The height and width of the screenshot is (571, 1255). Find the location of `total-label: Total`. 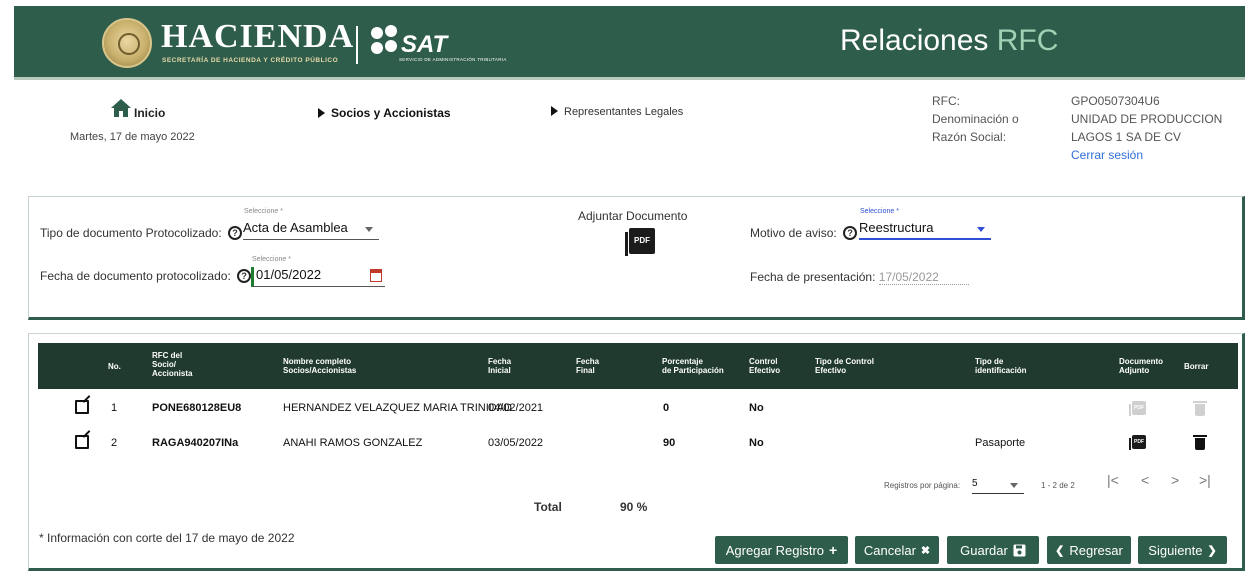

total-label: Total is located at coordinates (548, 507).